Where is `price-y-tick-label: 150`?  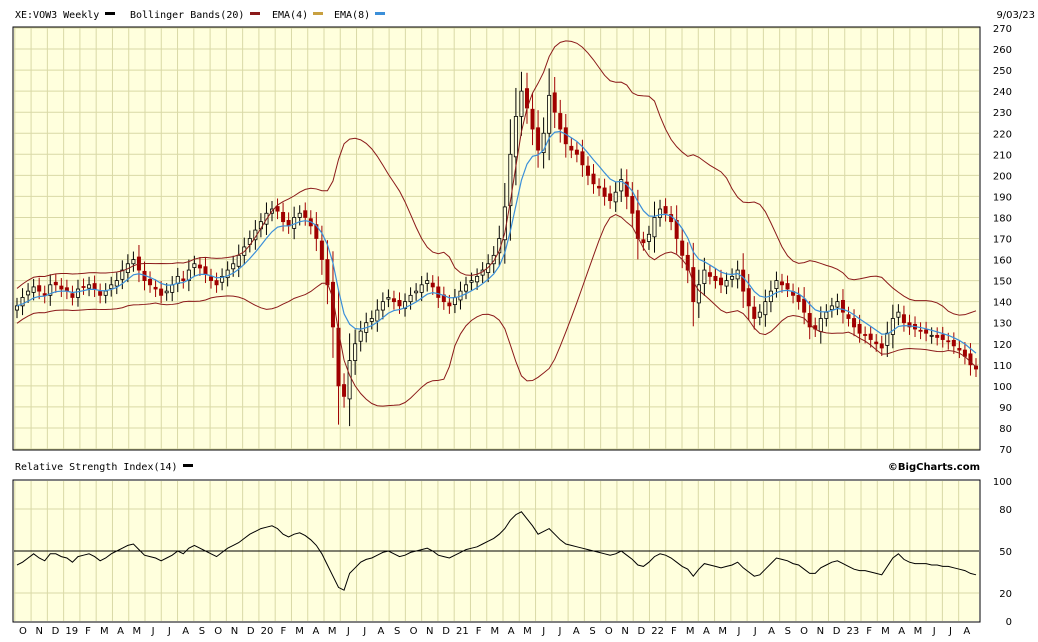
price-y-tick-label: 150 is located at coordinates (1002, 282).